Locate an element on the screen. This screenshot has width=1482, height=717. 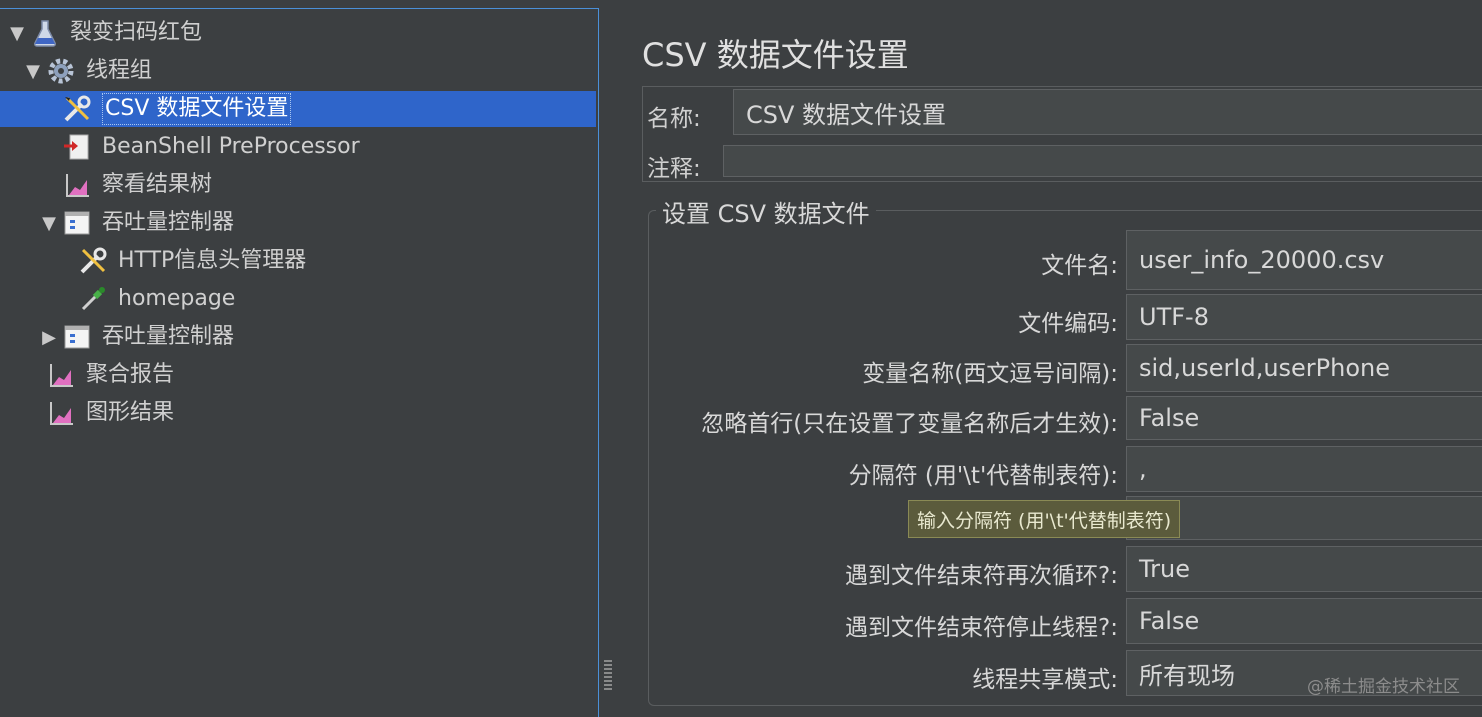
variable-names-label: 变量名称(西文逗号间隔): is located at coordinates (990, 374).